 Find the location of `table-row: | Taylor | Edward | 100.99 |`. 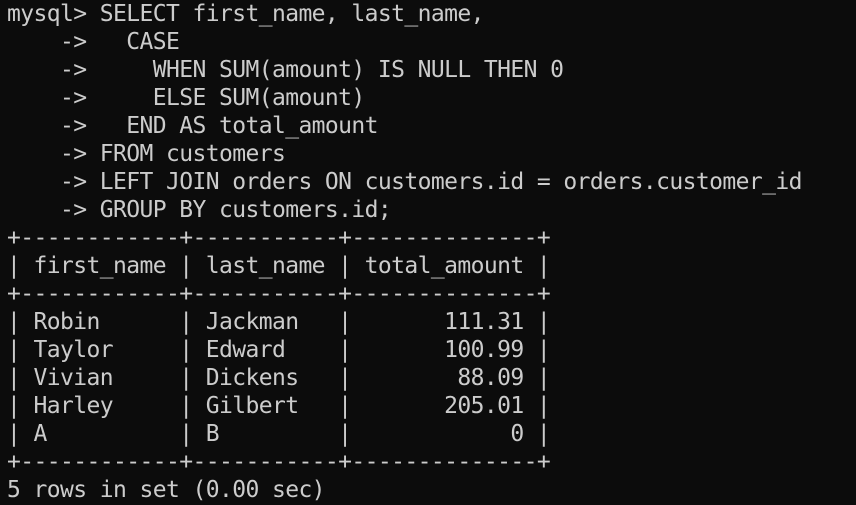

table-row: | Taylor | Edward | 100.99 | is located at coordinates (279, 350).